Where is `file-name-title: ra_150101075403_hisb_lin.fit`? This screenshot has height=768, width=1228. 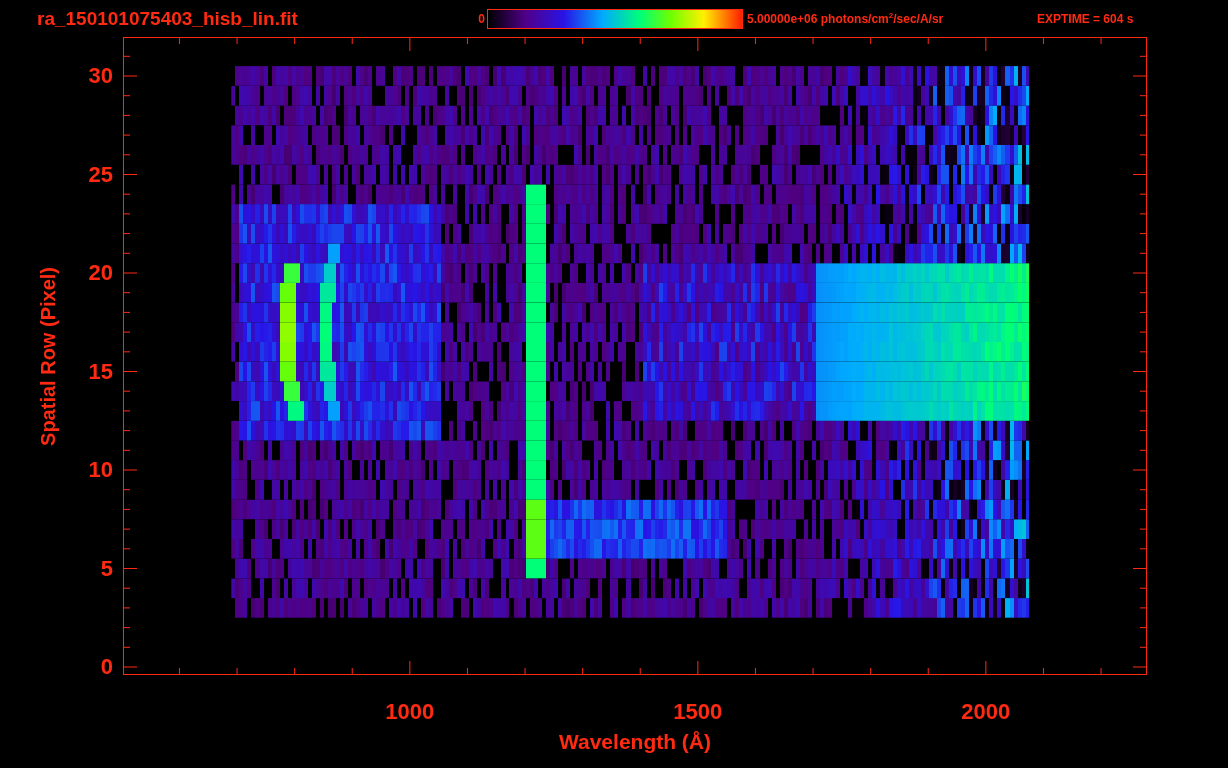 file-name-title: ra_150101075403_hisb_lin.fit is located at coordinates (168, 18).